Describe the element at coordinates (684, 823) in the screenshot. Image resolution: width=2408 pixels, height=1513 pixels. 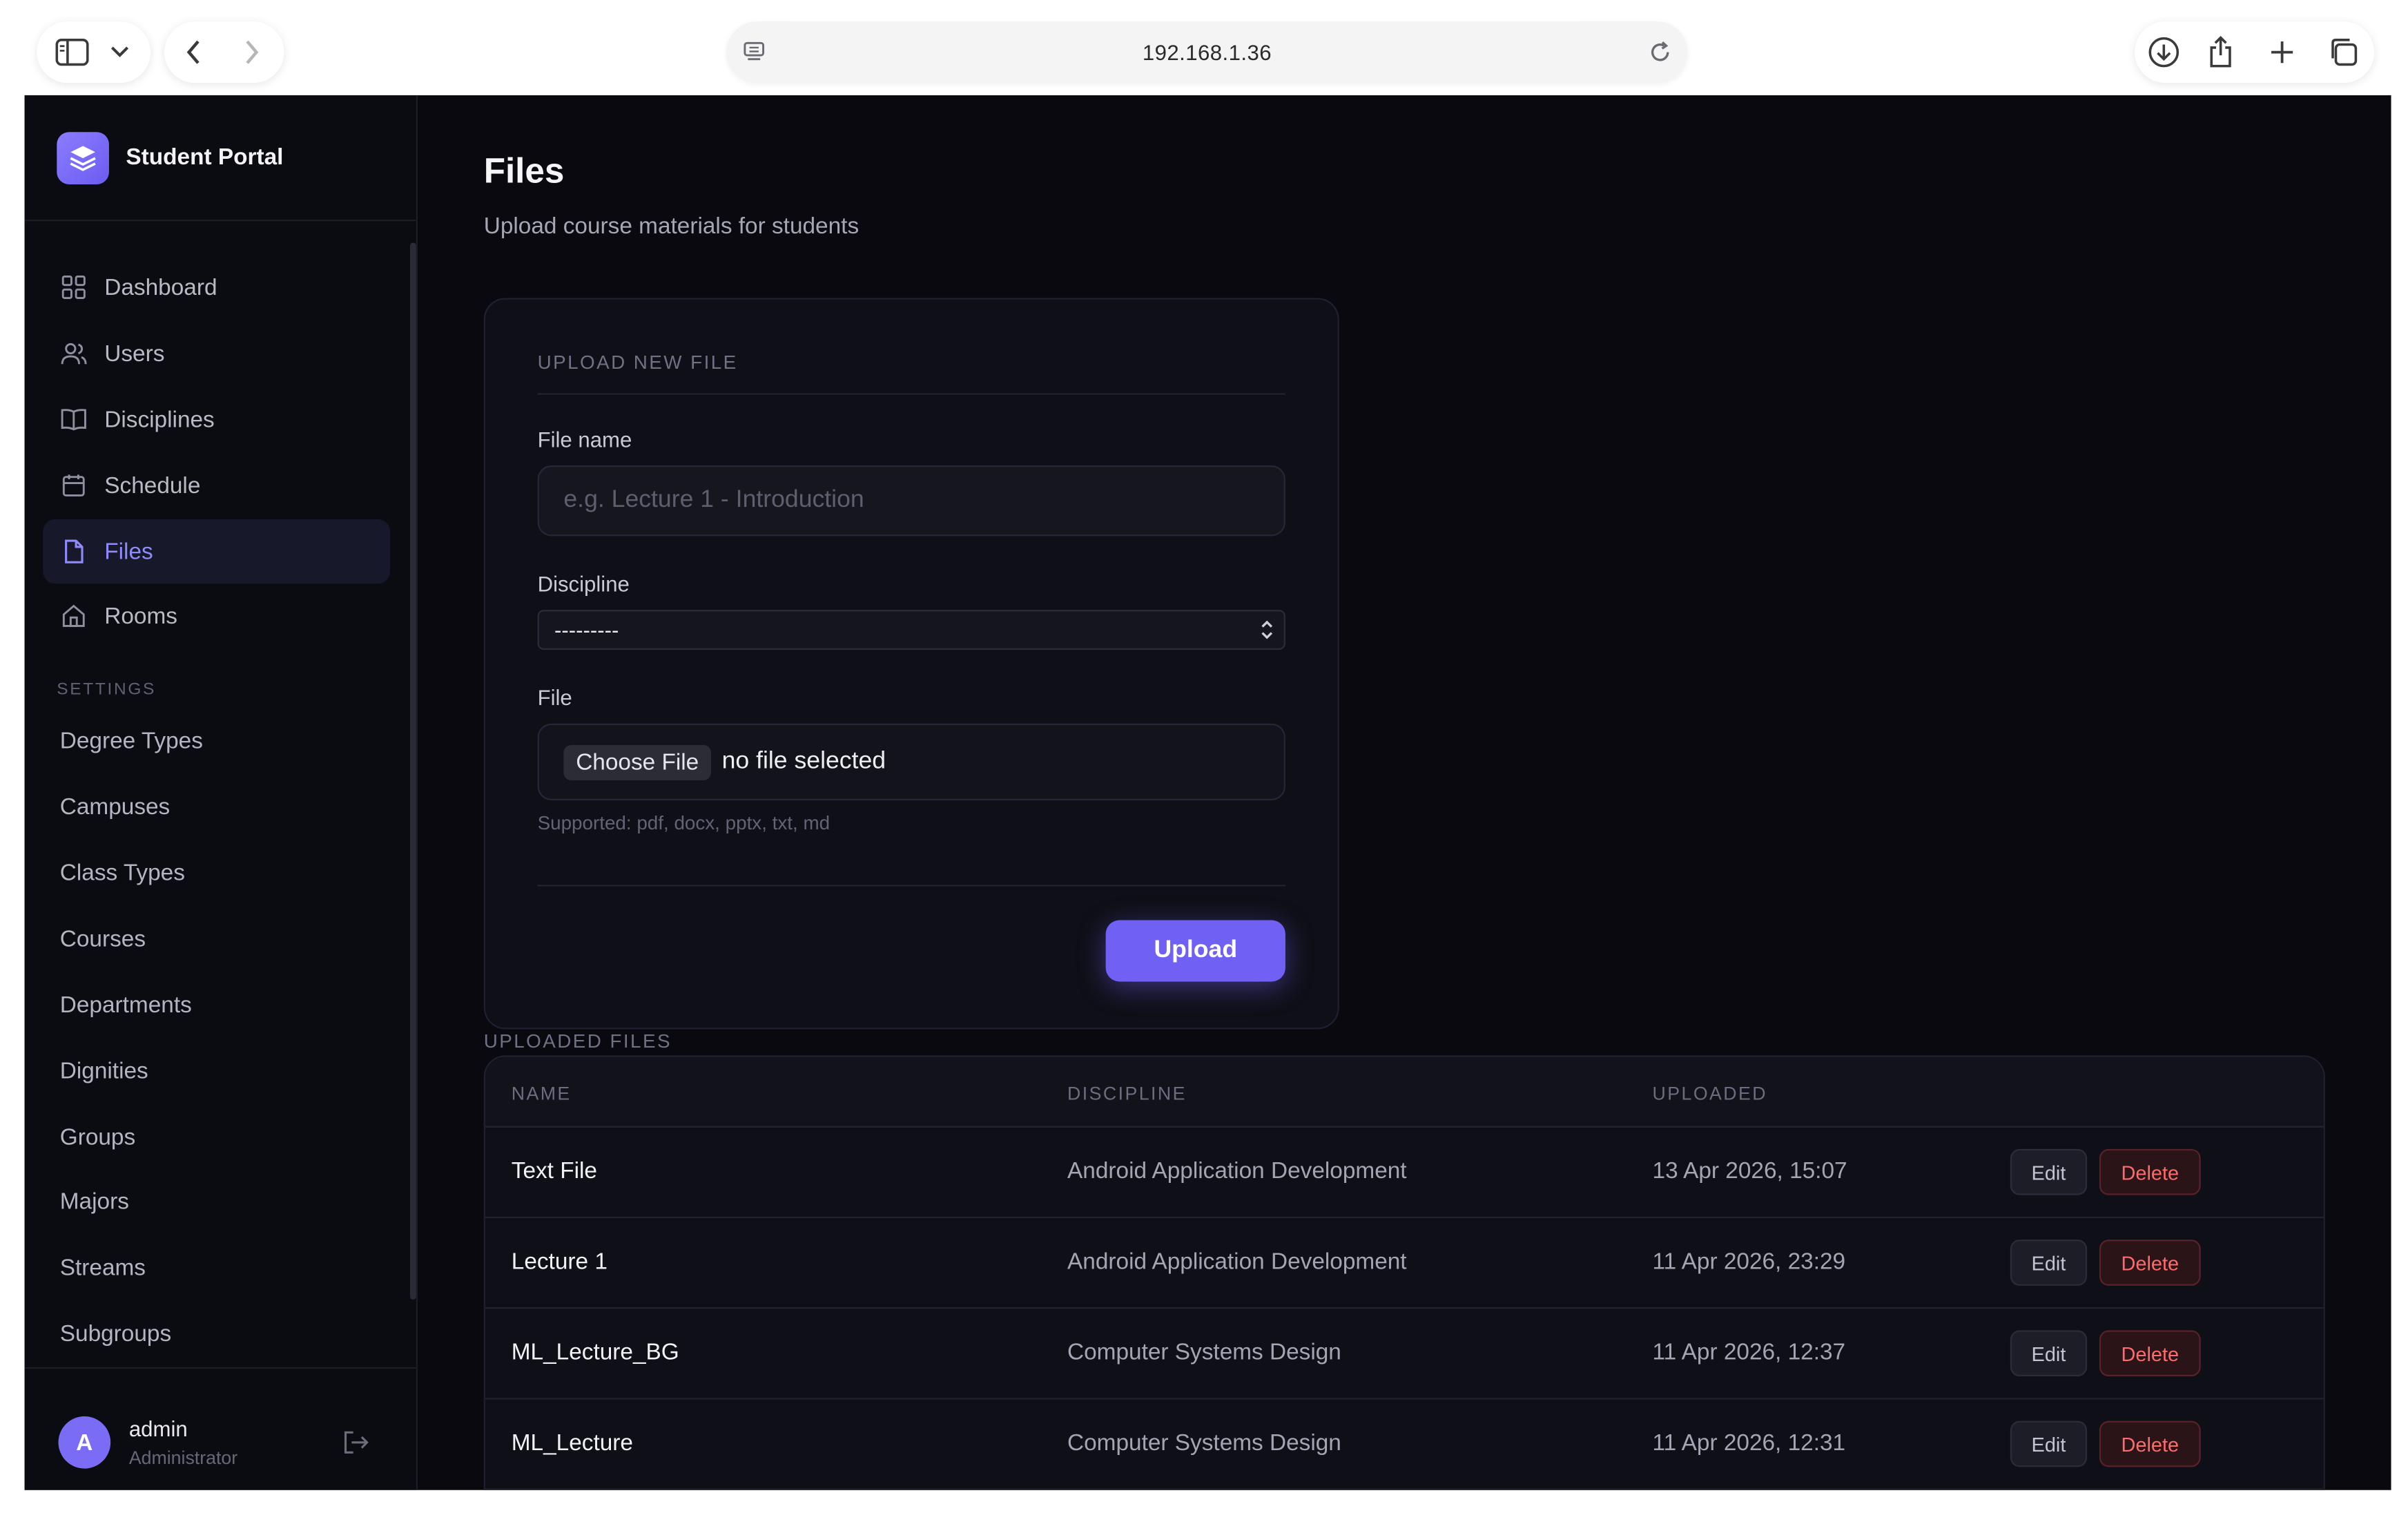
I see `supported-formats-hint: Supported: pdf, docx, pptx, txt, md` at that location.